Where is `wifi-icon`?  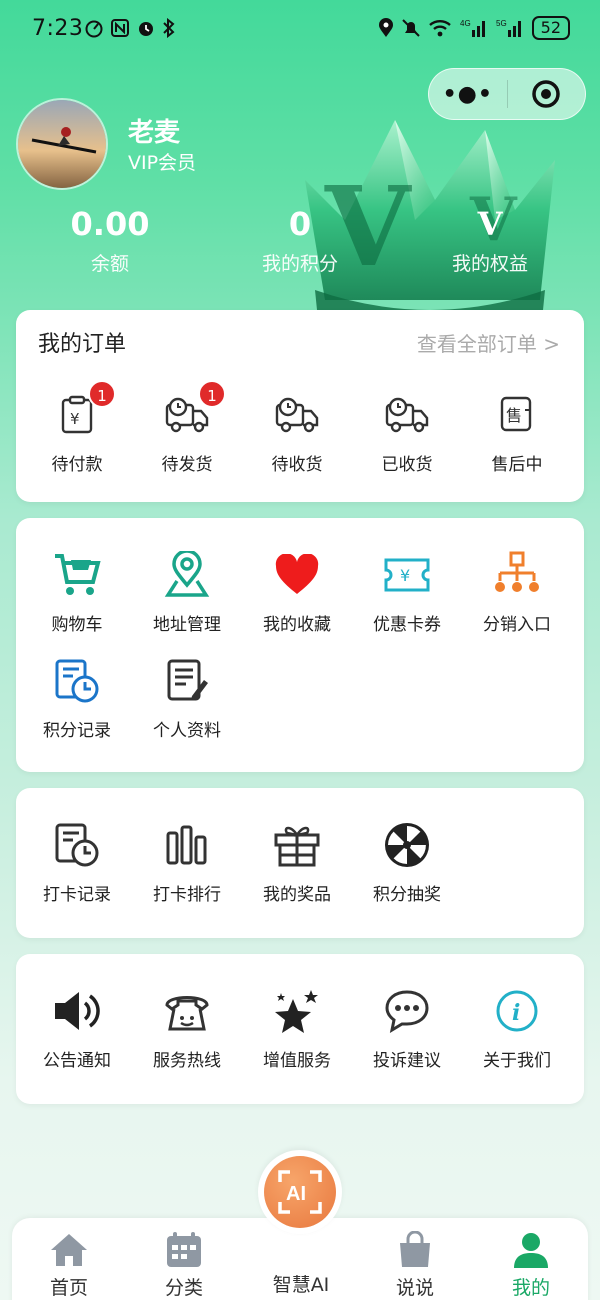
wifi-icon is located at coordinates (439, 28).